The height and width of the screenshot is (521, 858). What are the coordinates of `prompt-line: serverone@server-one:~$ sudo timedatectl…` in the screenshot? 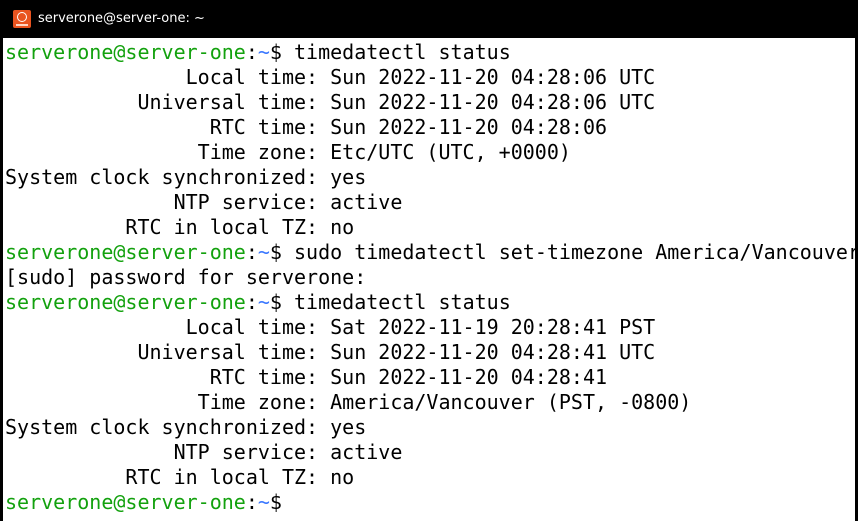 It's located at (431, 252).